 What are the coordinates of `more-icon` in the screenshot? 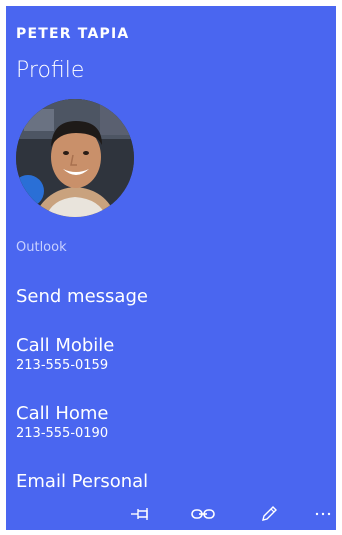 It's located at (322, 514).